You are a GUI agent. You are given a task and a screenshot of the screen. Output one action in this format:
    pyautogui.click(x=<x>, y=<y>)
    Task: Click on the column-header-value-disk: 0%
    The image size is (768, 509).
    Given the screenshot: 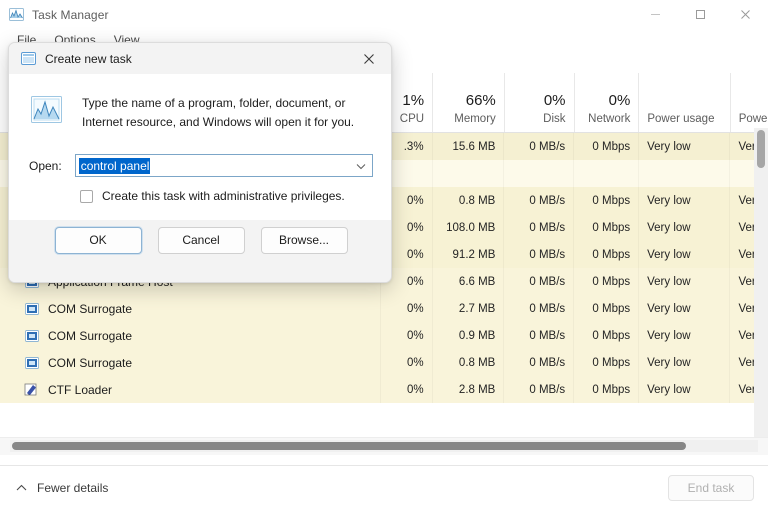 What is the action you would take?
    pyautogui.click(x=554, y=100)
    